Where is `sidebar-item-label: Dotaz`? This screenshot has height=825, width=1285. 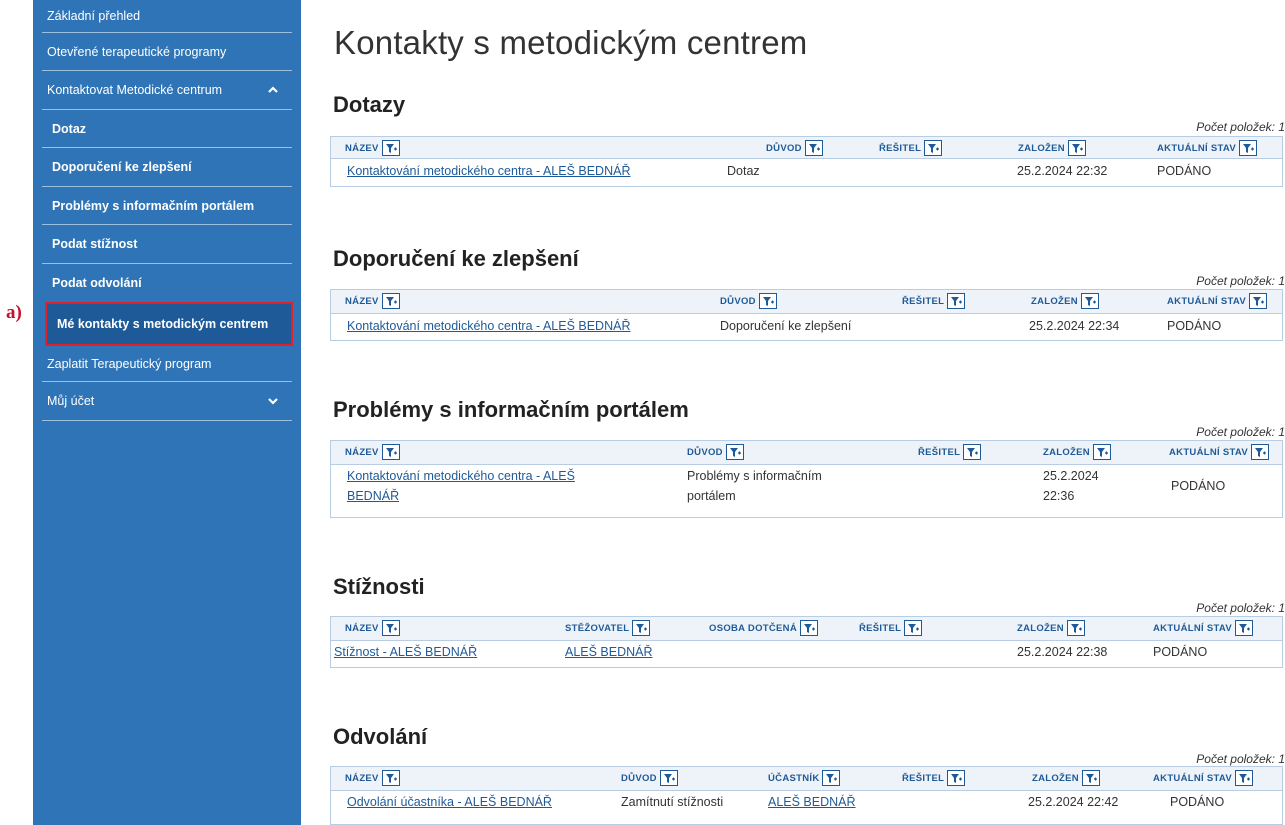 sidebar-item-label: Dotaz is located at coordinates (69, 128).